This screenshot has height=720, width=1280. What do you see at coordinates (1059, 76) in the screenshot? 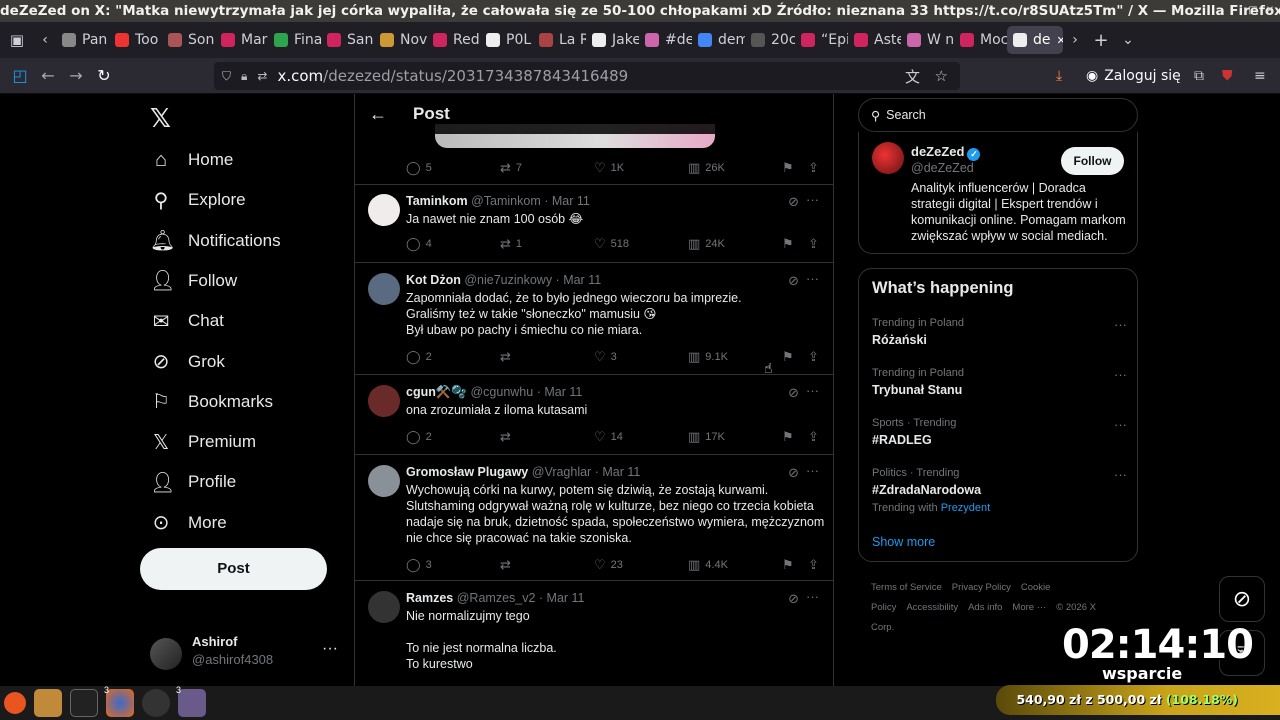
I see `downloads-icon: ⤓` at bounding box center [1059, 76].